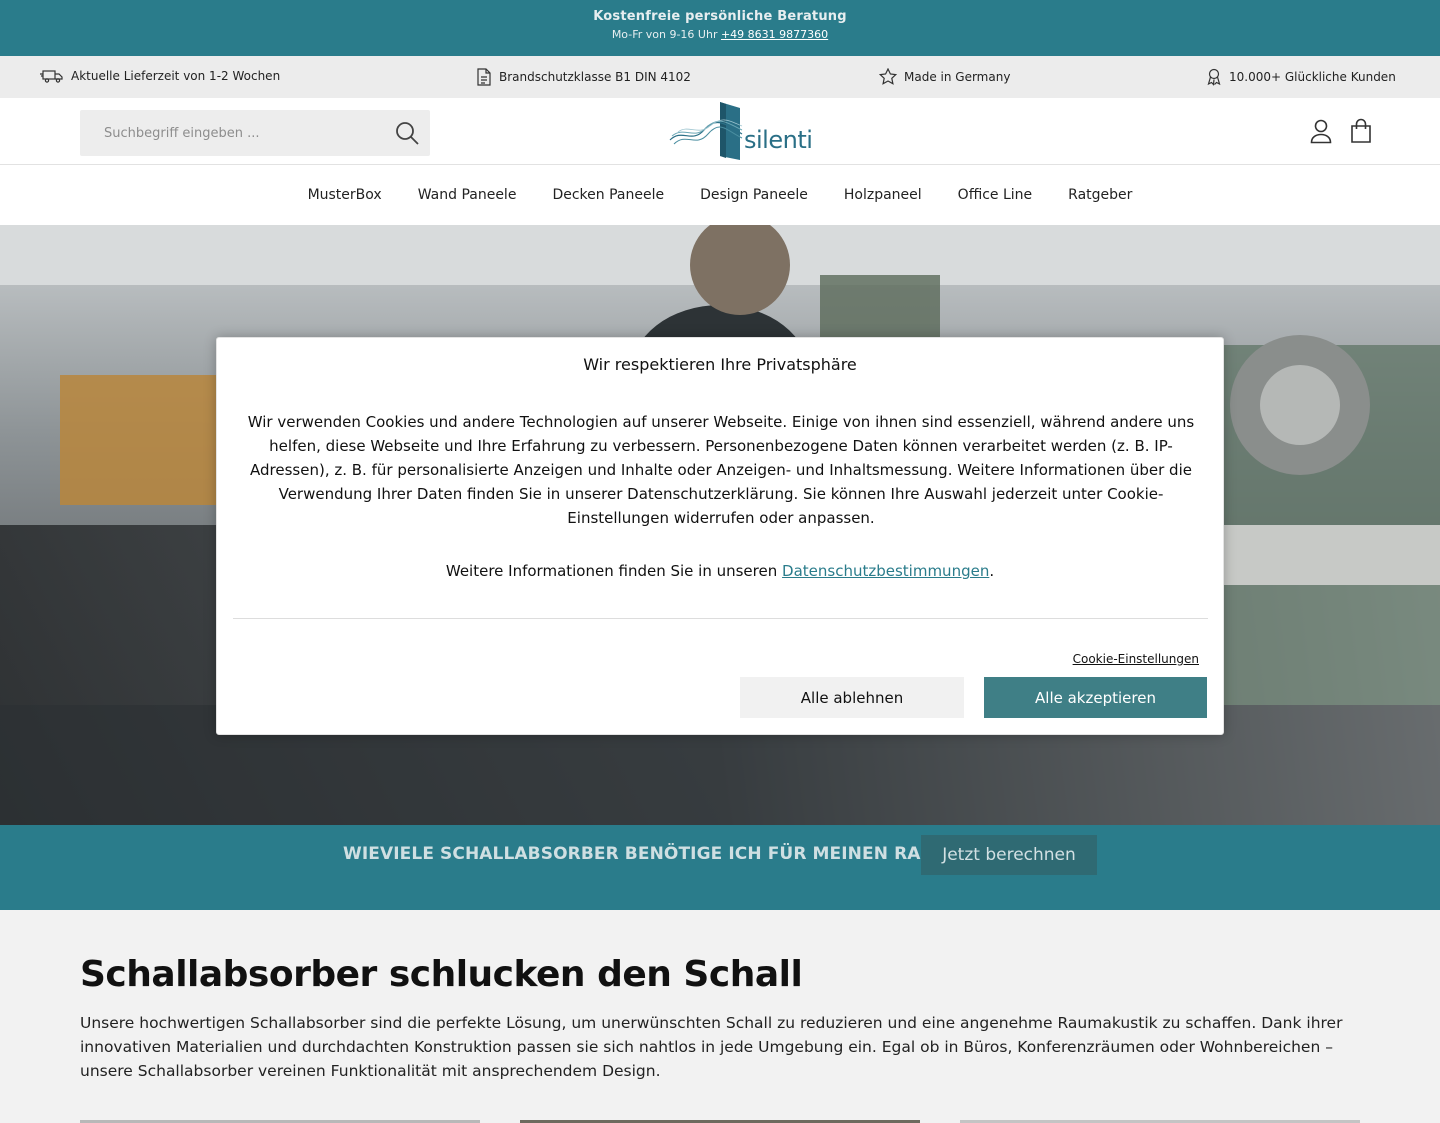 This screenshot has height=1123, width=1440. What do you see at coordinates (1361, 131) in the screenshot?
I see `cart-icon` at bounding box center [1361, 131].